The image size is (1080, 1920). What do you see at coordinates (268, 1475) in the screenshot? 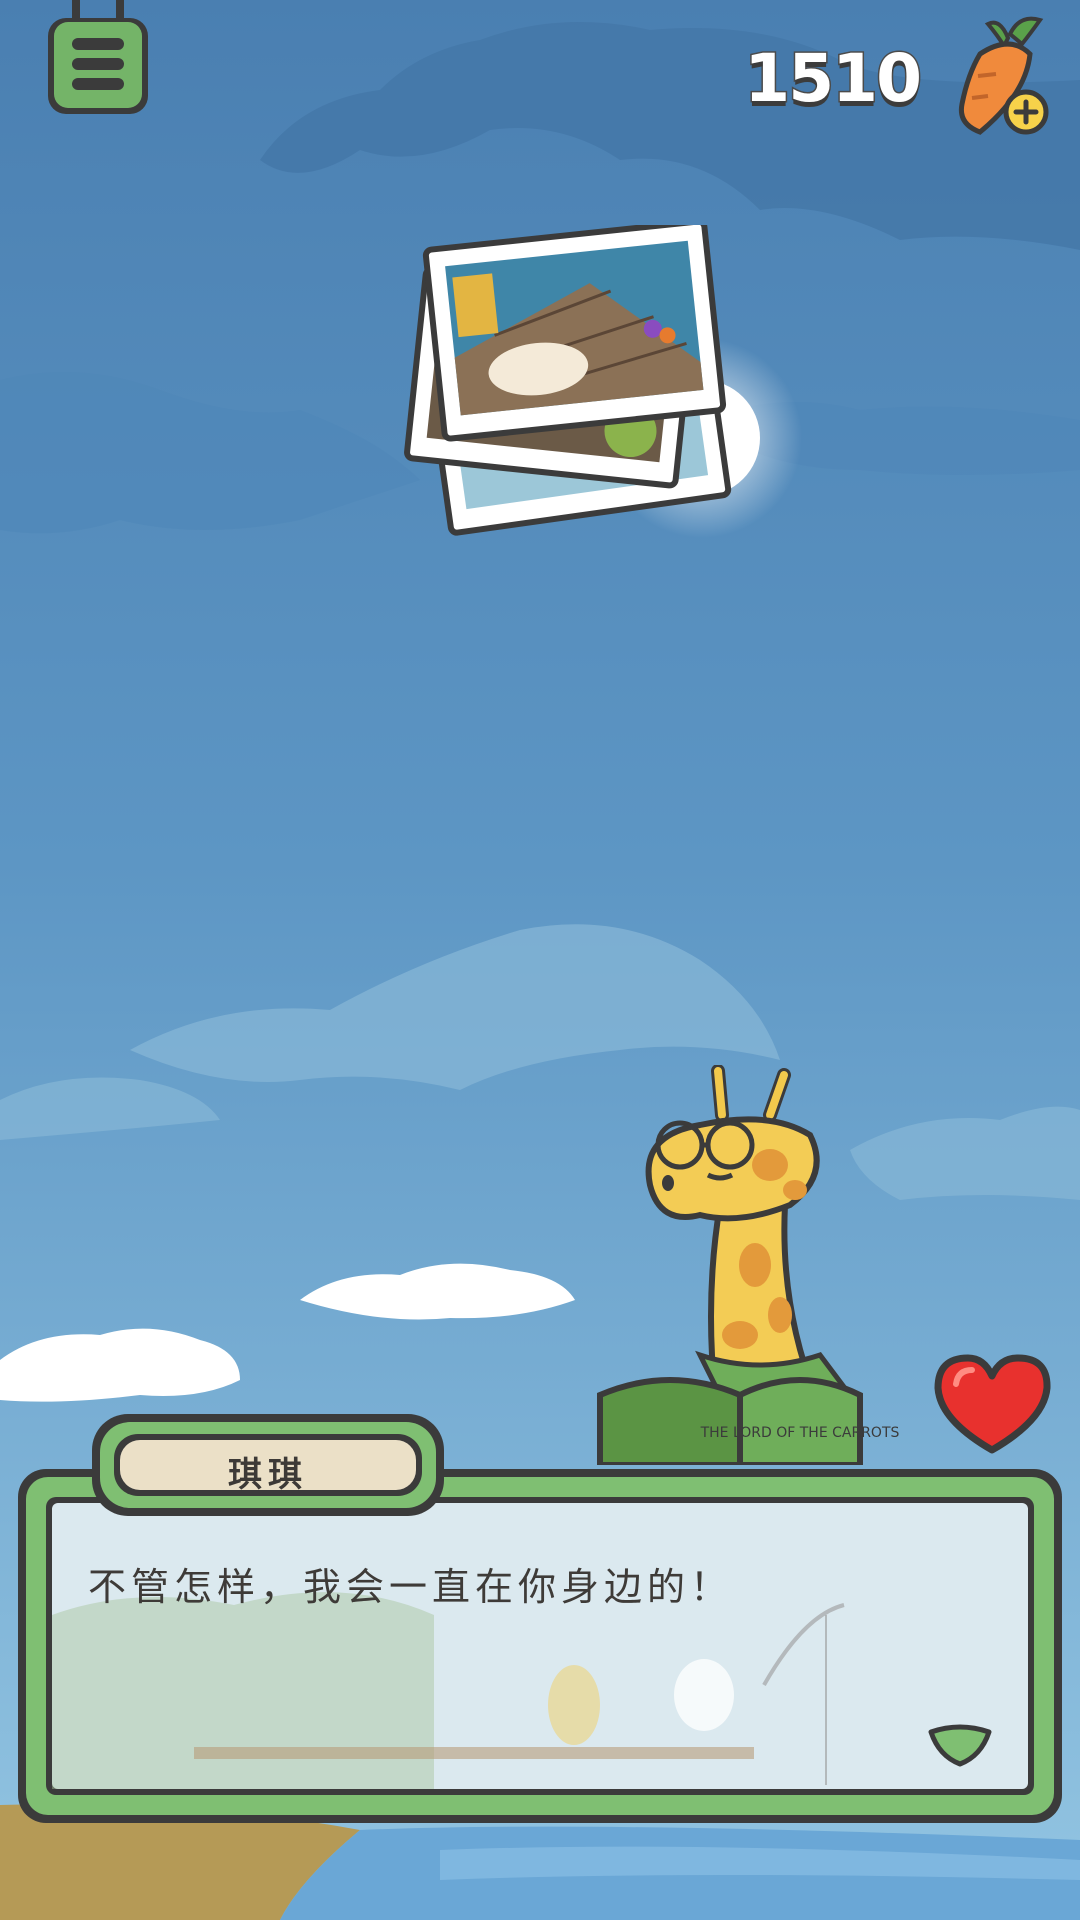
I see `speaker-name: 琪琪` at bounding box center [268, 1475].